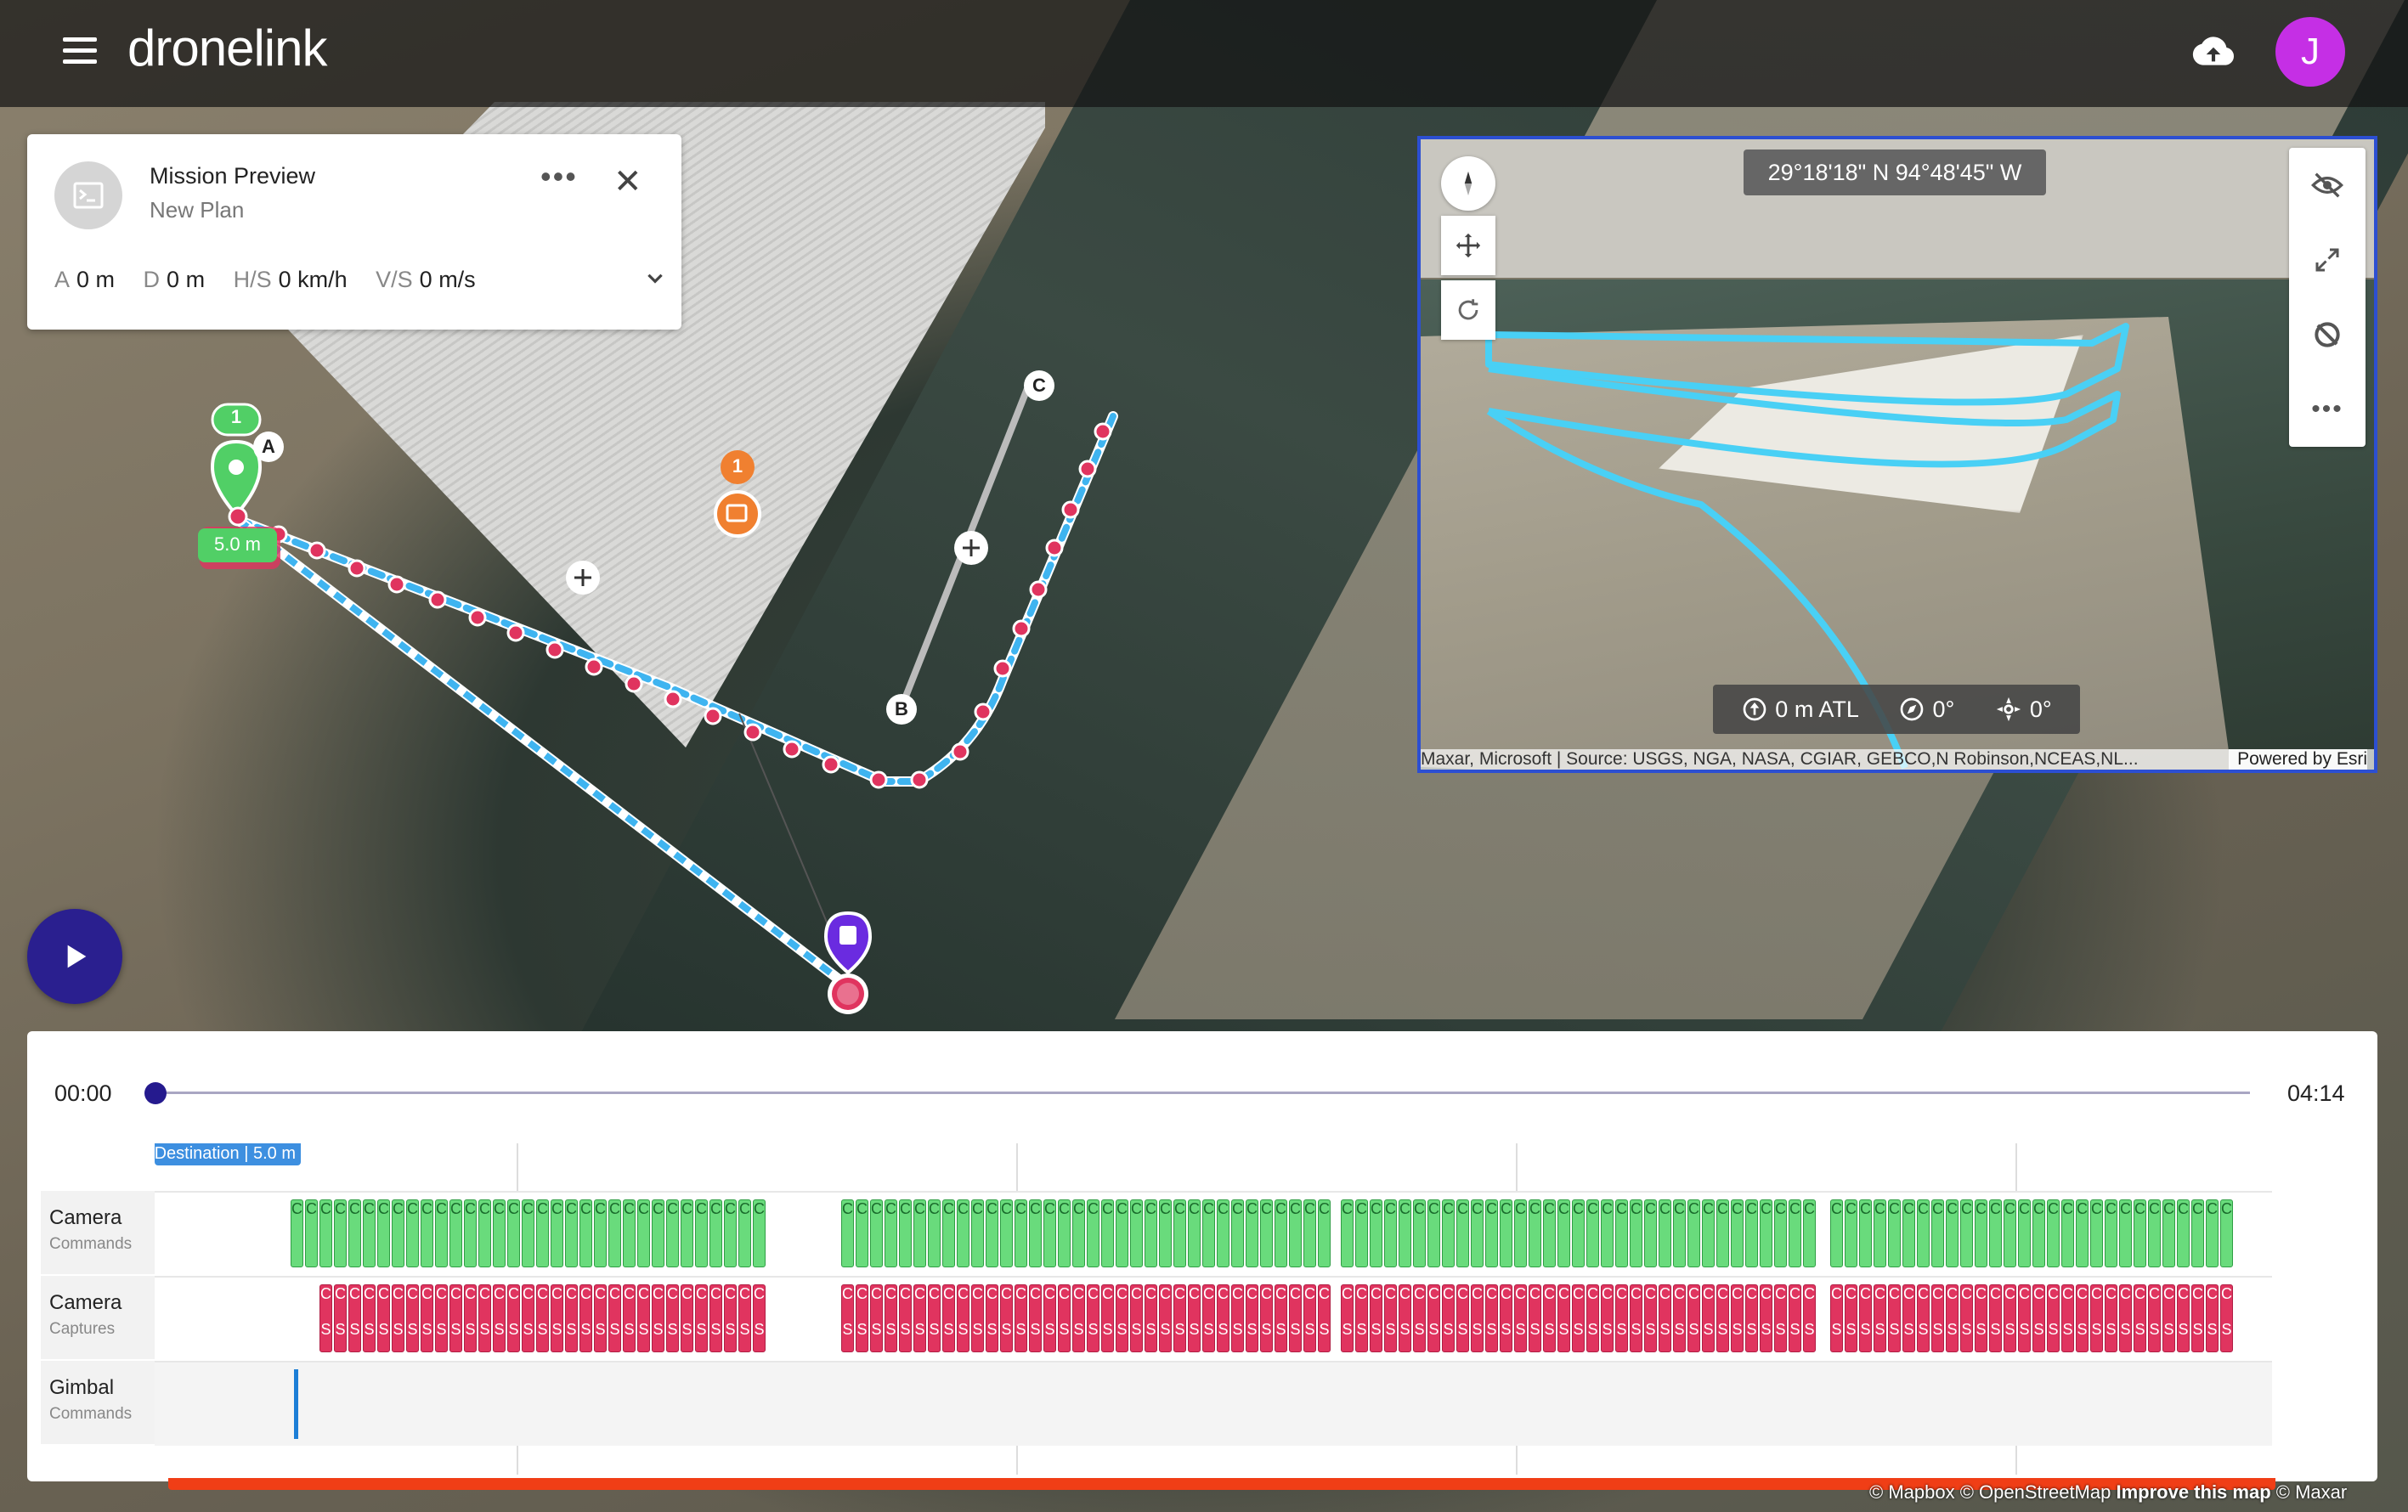 Image resolution: width=2408 pixels, height=1512 pixels. What do you see at coordinates (74, 956) in the screenshot?
I see `play-button` at bounding box center [74, 956].